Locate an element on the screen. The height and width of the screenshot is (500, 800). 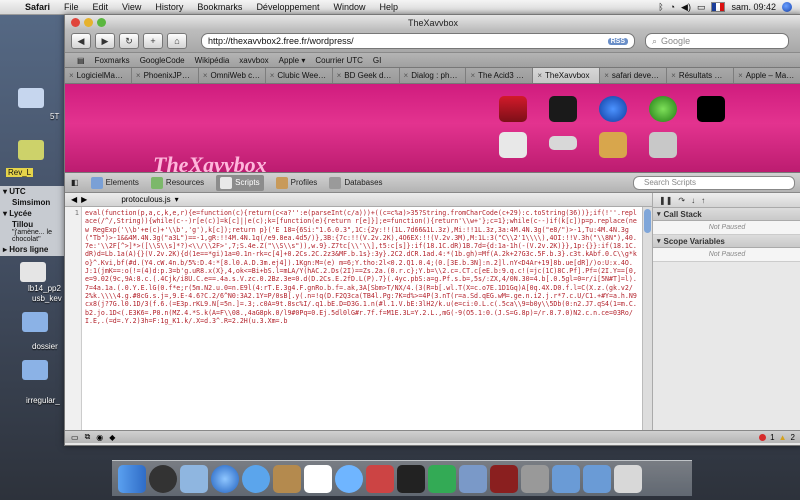
package-icon is located at coordinates (613, 145).